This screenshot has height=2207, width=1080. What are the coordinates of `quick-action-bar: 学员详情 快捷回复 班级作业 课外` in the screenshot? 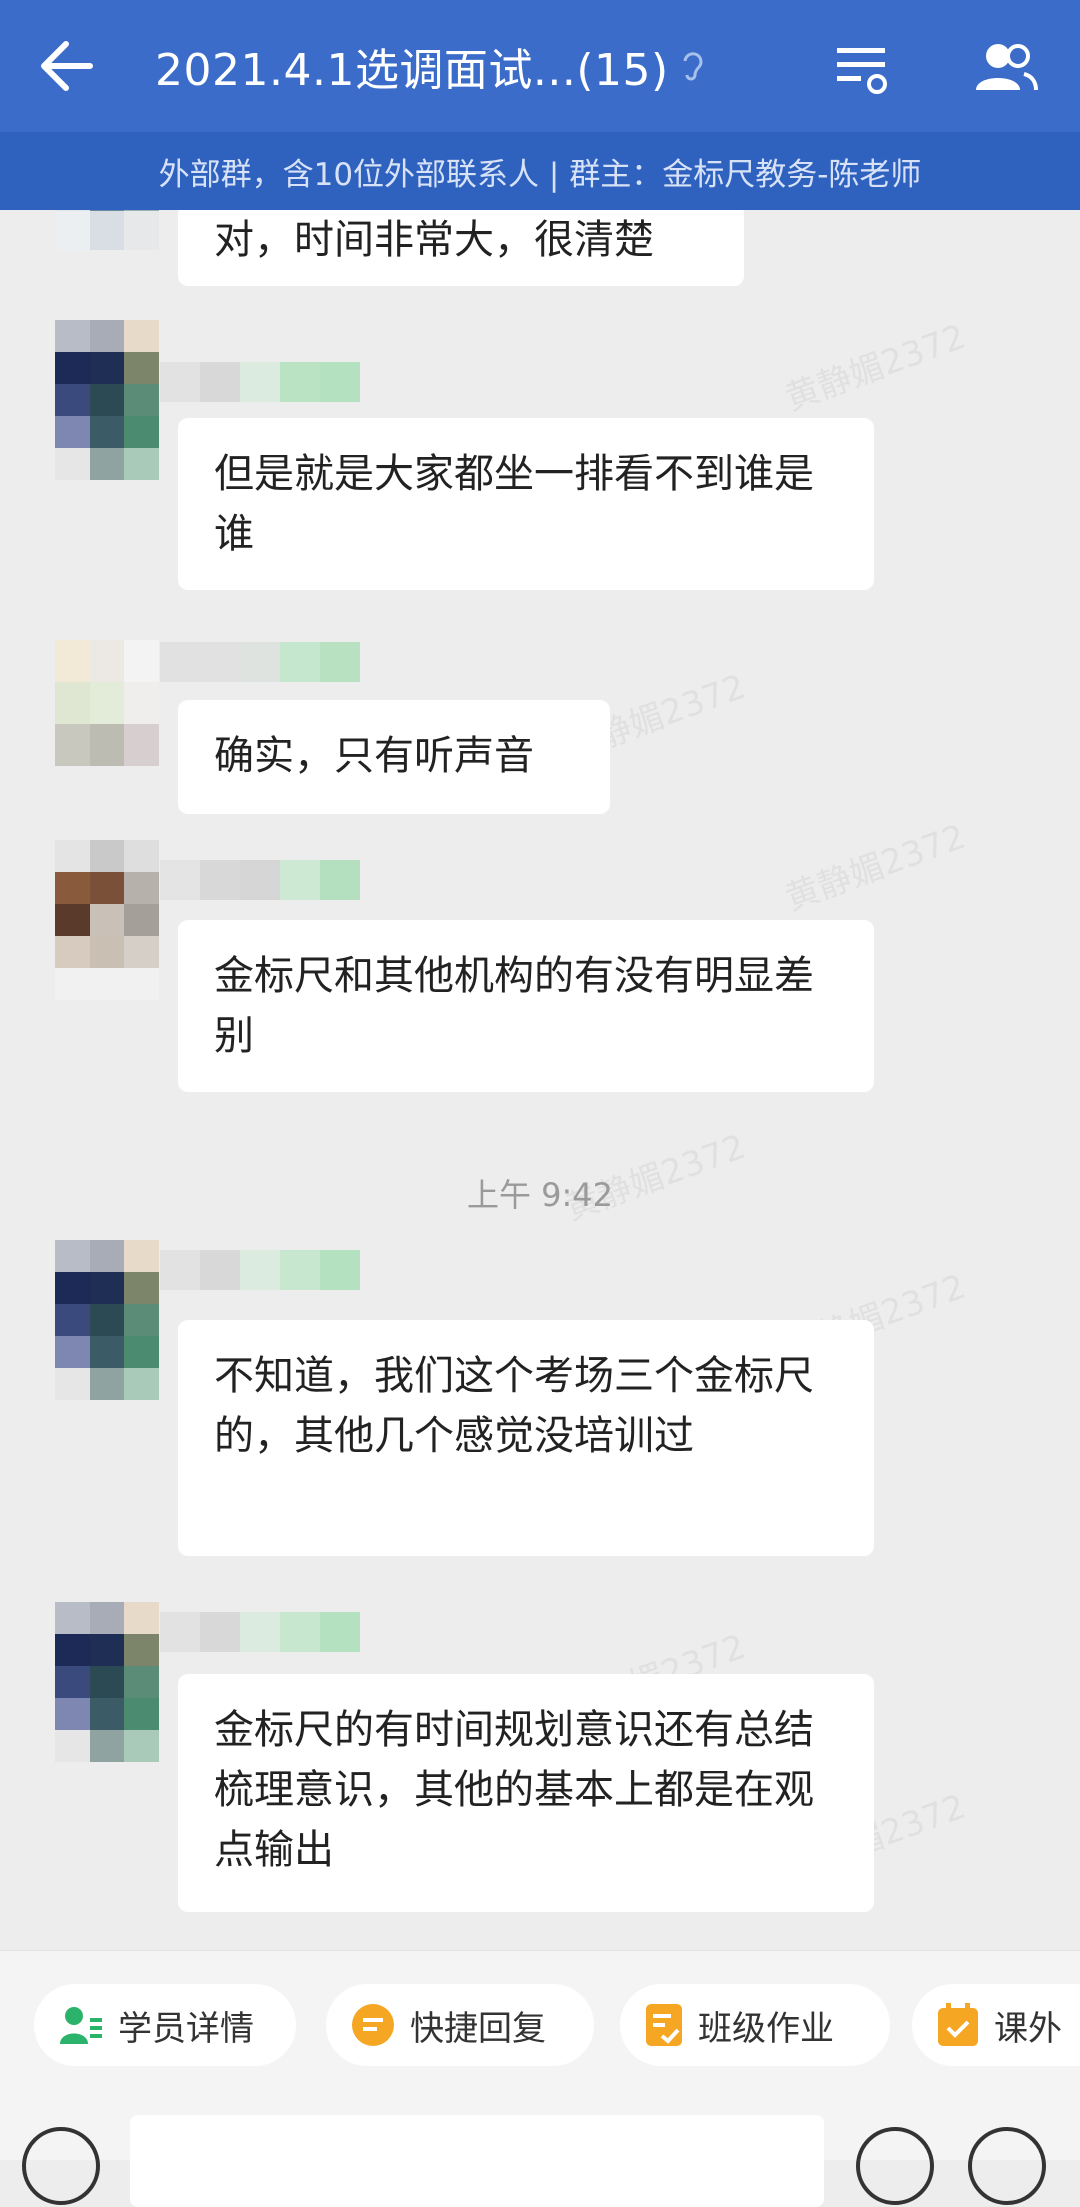 It's located at (540, 2013).